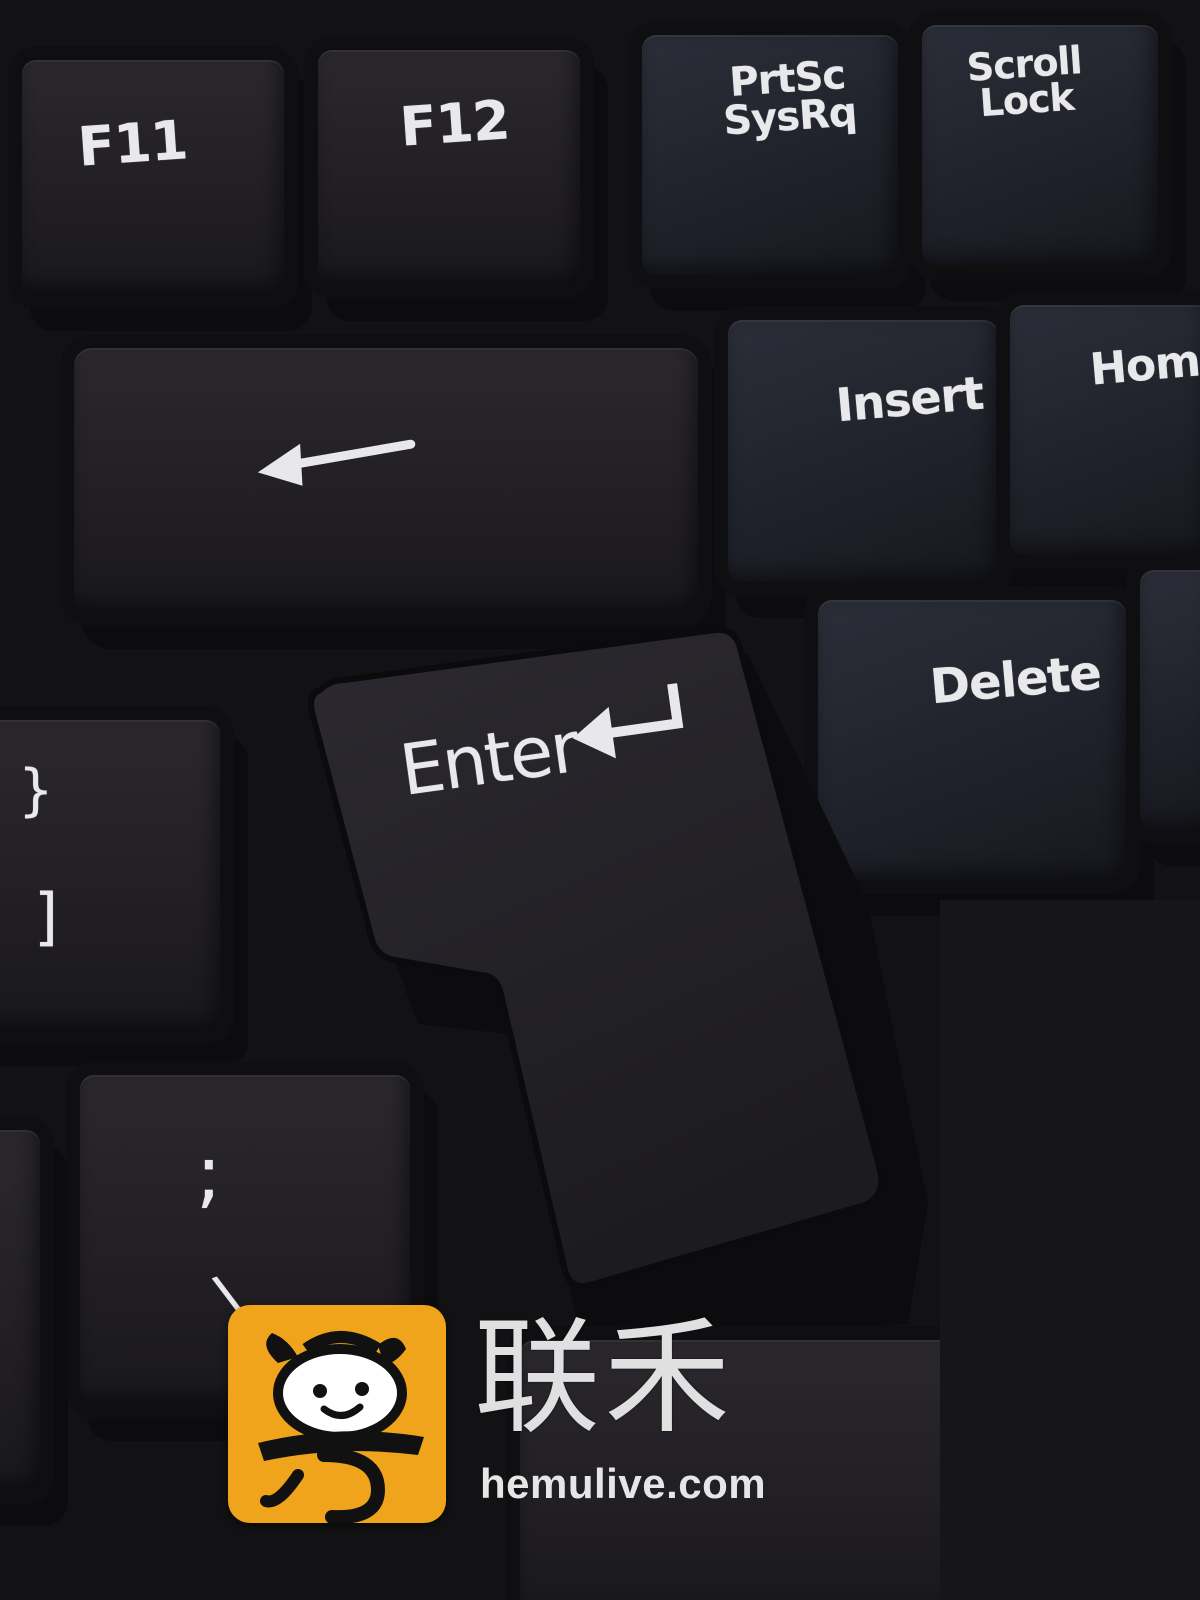 The width and height of the screenshot is (1200, 1600). I want to click on legend-prtsc-line2: SysRq, so click(789, 117).